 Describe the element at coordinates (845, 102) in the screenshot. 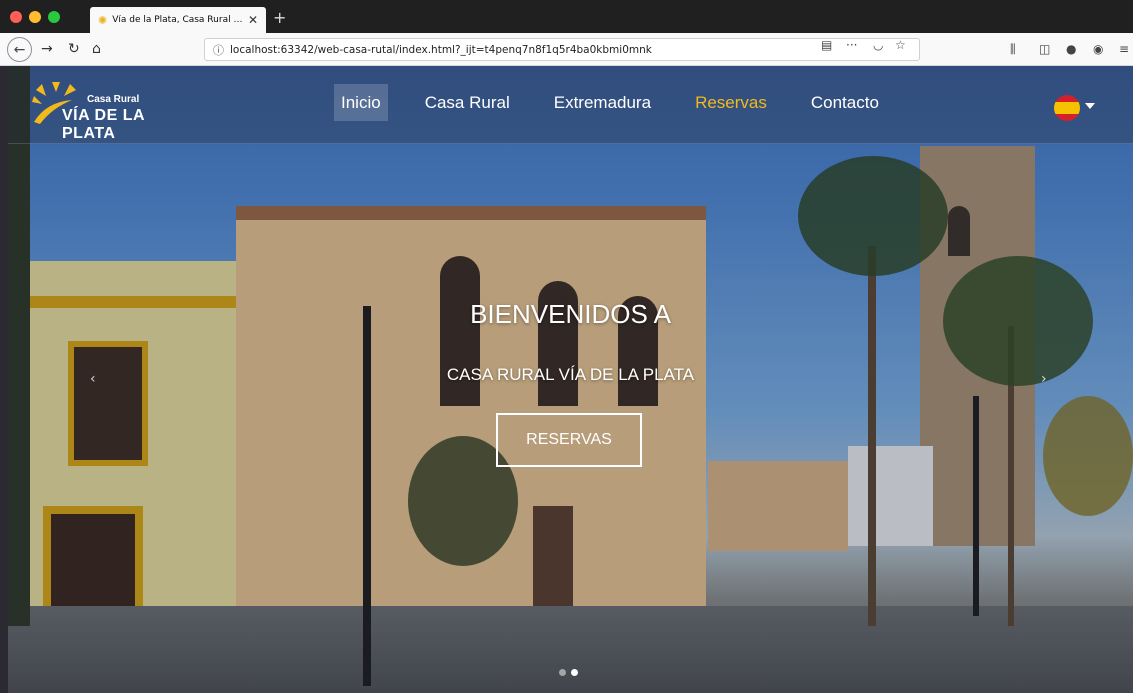

I see `nav-contacto: Contacto` at that location.